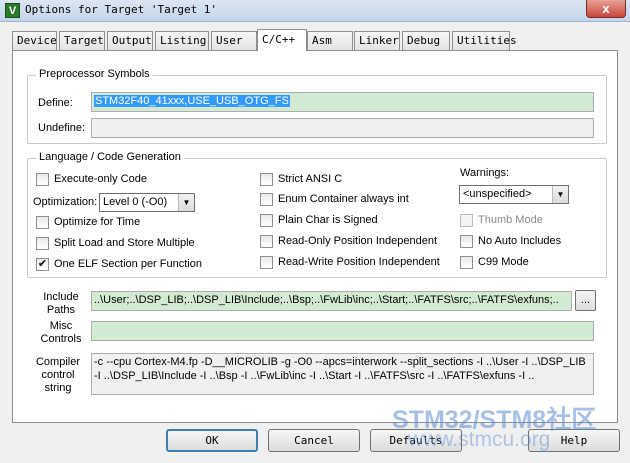 The image size is (630, 463). What do you see at coordinates (497, 194) in the screenshot?
I see `warnings-value: <unspecified>` at bounding box center [497, 194].